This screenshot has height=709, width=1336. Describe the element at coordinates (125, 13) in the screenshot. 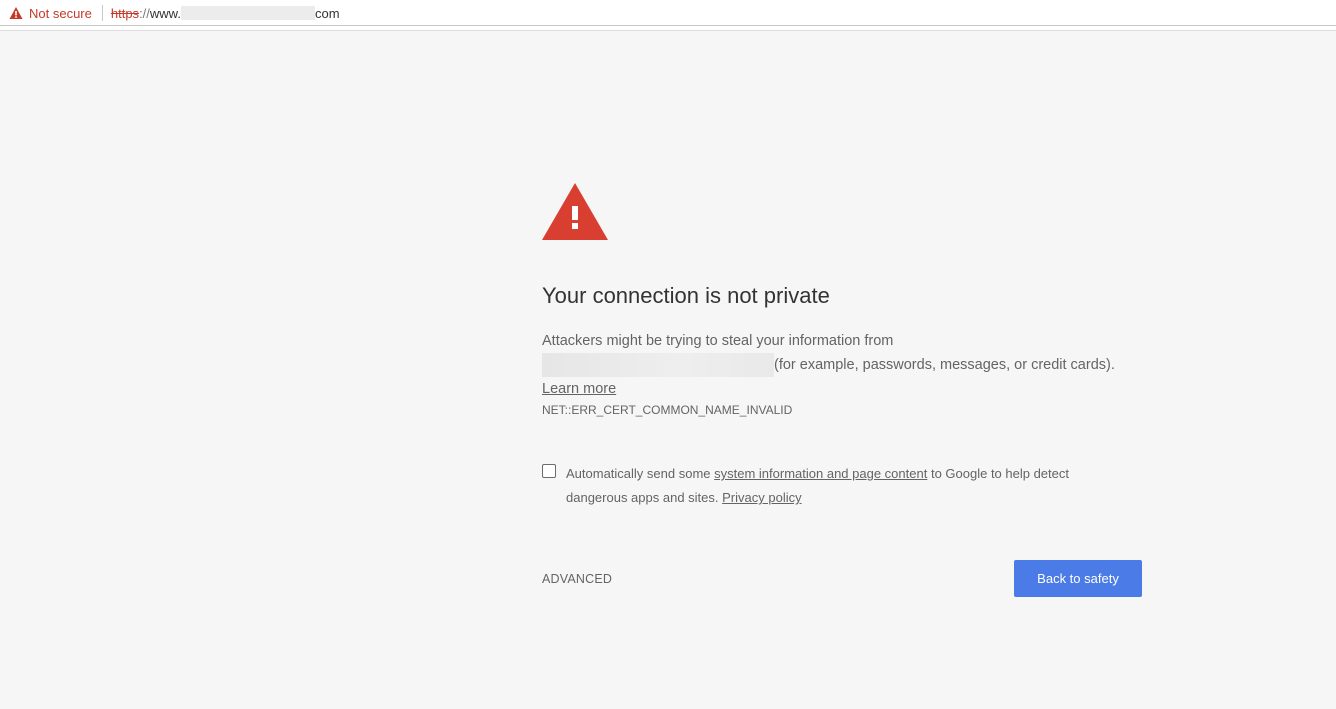

I see `url-scheme: https` at that location.